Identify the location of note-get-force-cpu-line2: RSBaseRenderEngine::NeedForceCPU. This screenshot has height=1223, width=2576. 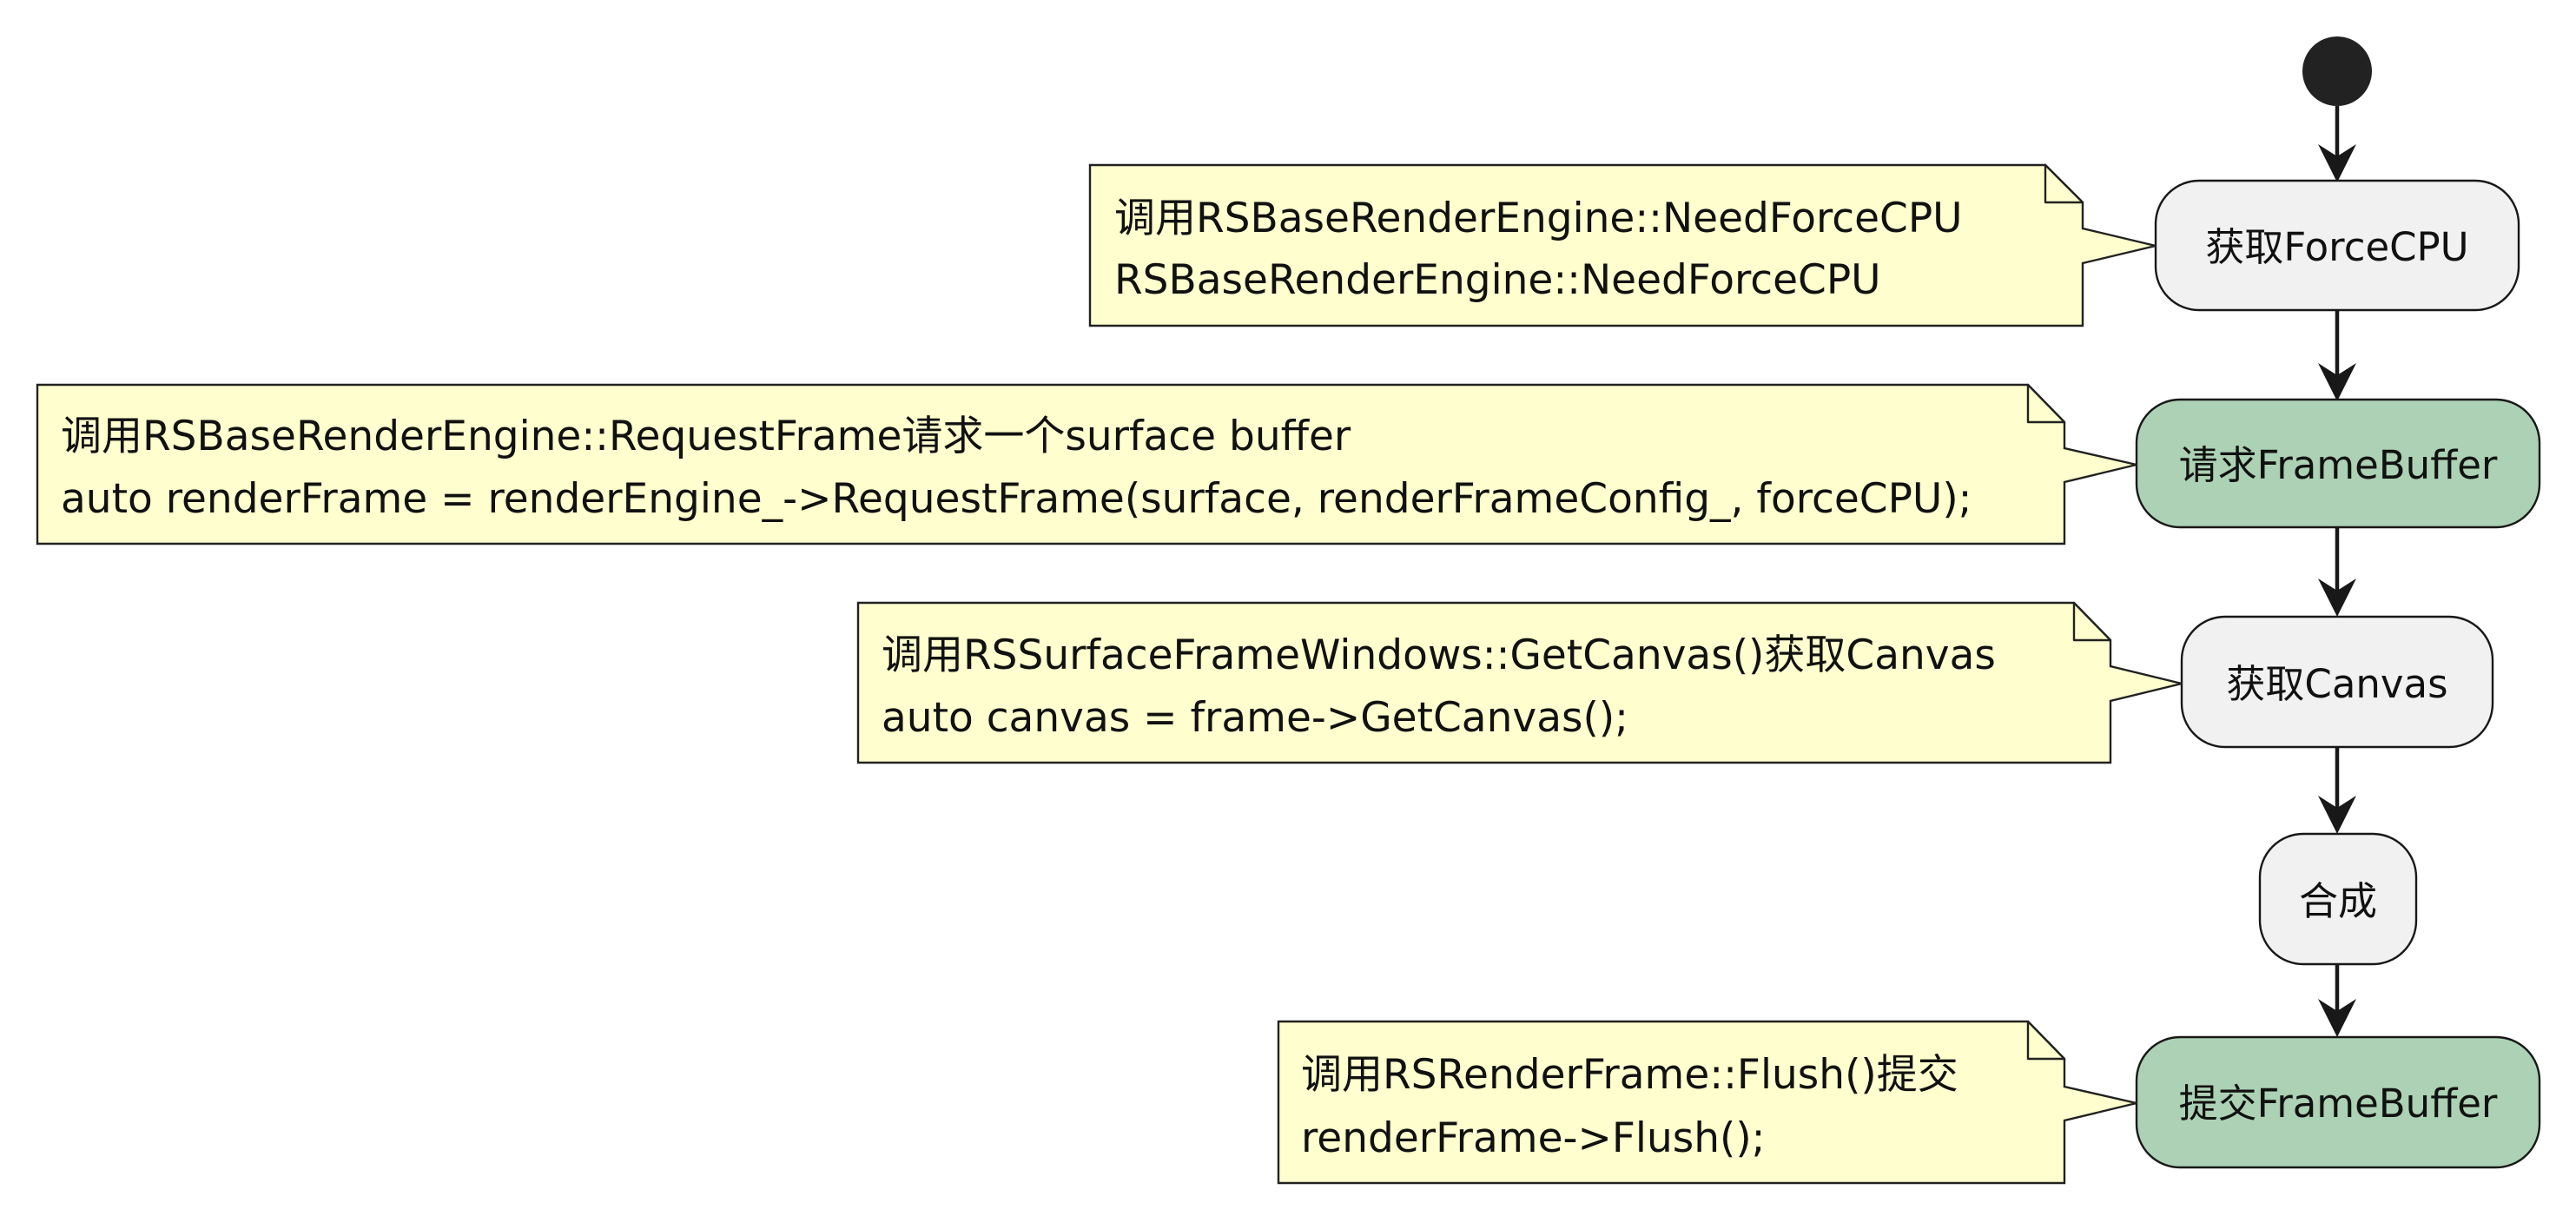
(1498, 280).